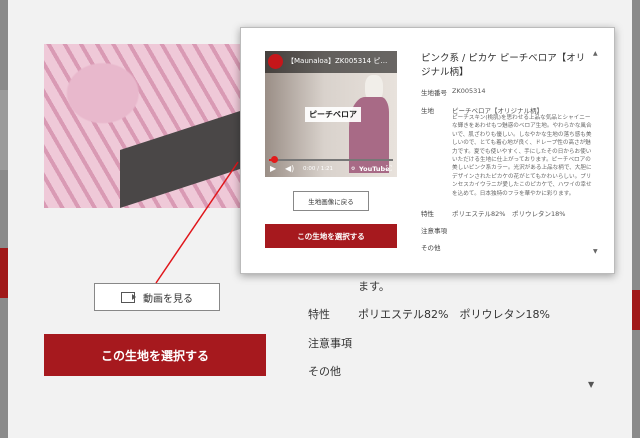 The image size is (640, 438). Describe the element at coordinates (353, 169) in the screenshot. I see `settings-icon: ⚙` at that location.